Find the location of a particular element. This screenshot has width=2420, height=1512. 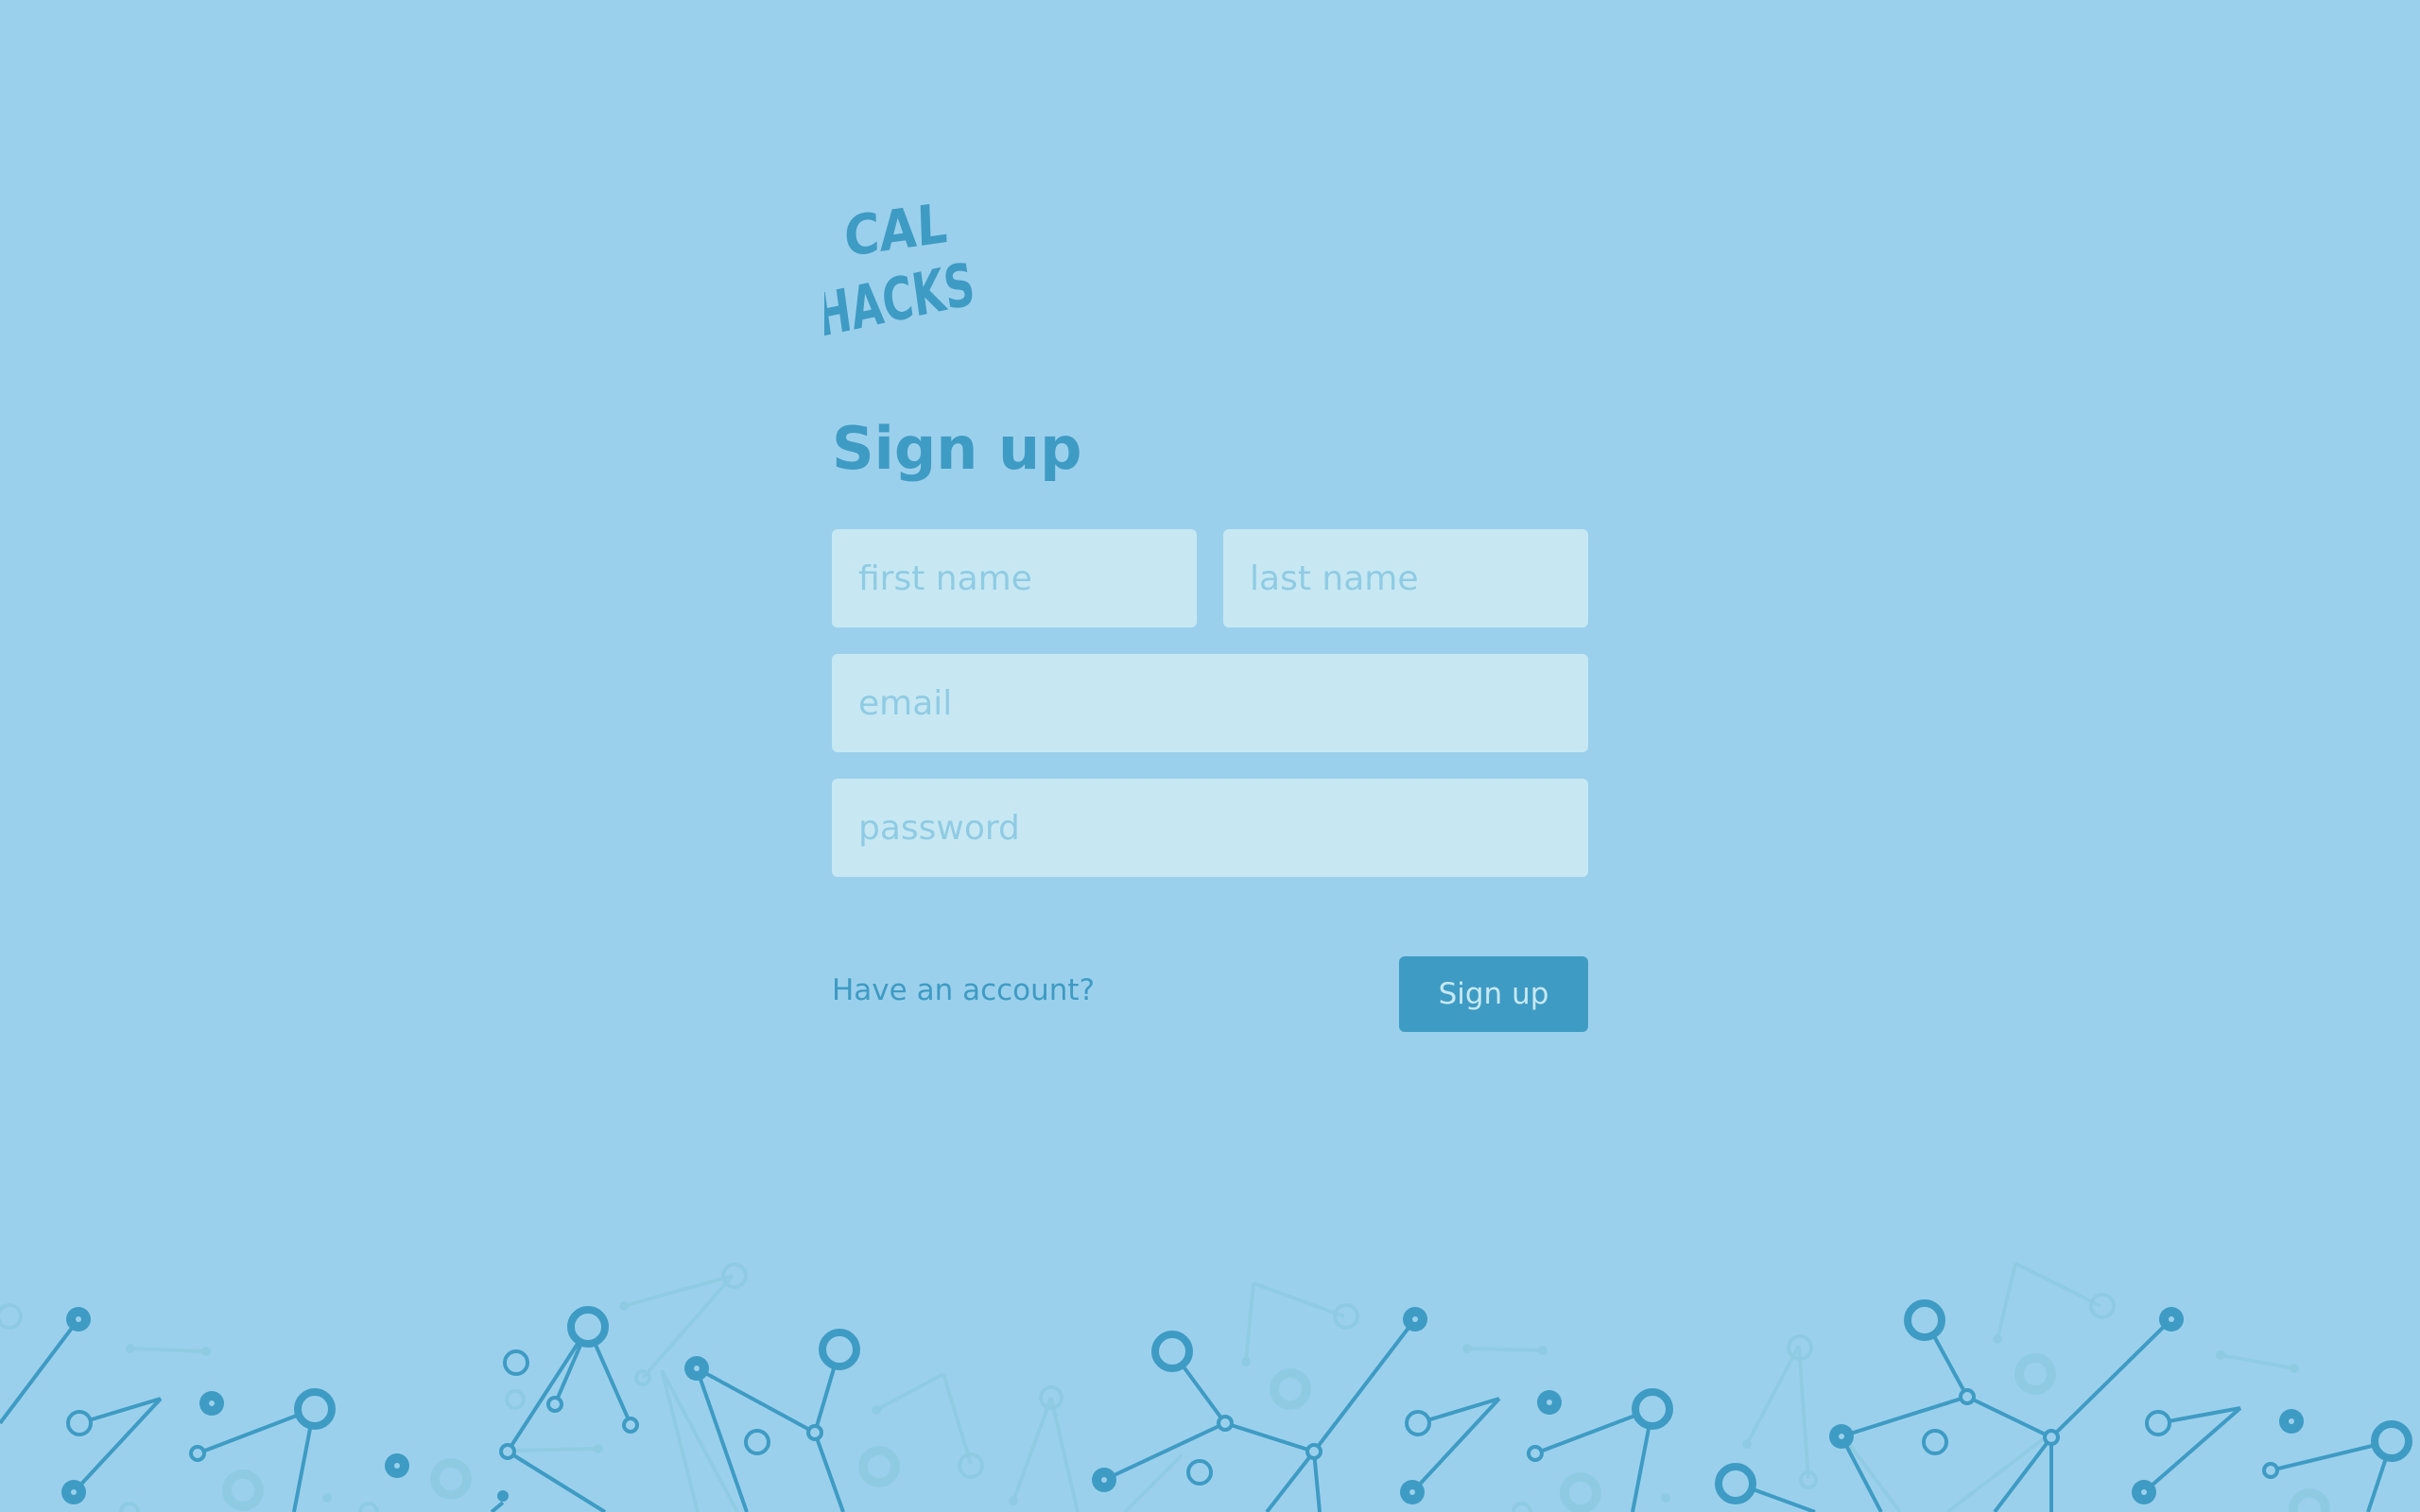

have-account-link: Have an account? is located at coordinates (963, 990).